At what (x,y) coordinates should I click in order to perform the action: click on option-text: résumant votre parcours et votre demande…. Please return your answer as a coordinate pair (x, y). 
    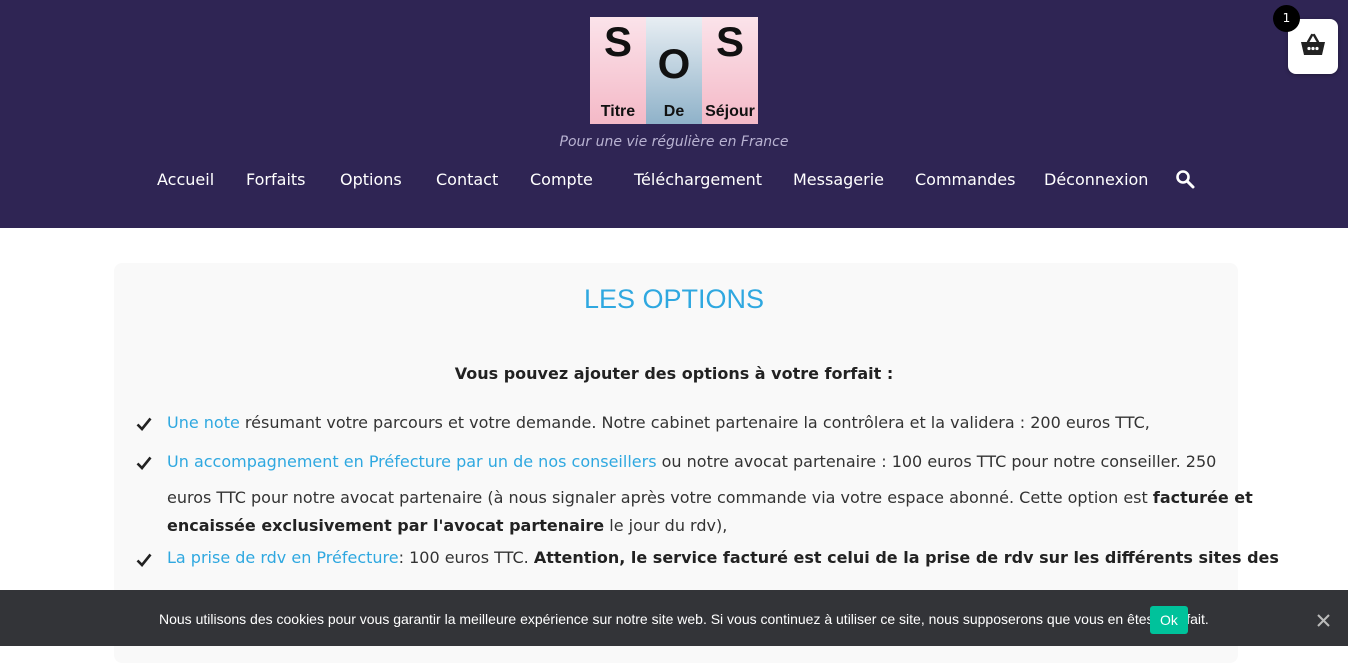
    Looking at the image, I should click on (694, 422).